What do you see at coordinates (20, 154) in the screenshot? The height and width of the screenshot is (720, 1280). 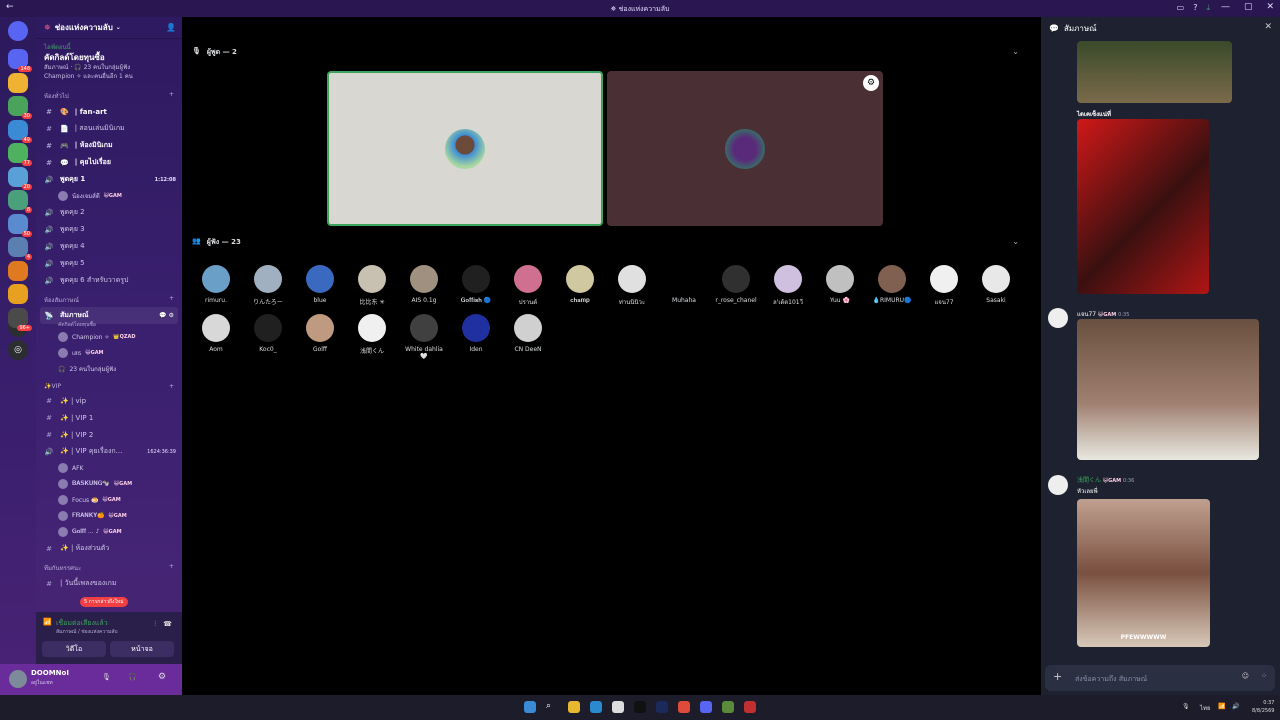 I see `server-icon: 77` at bounding box center [20, 154].